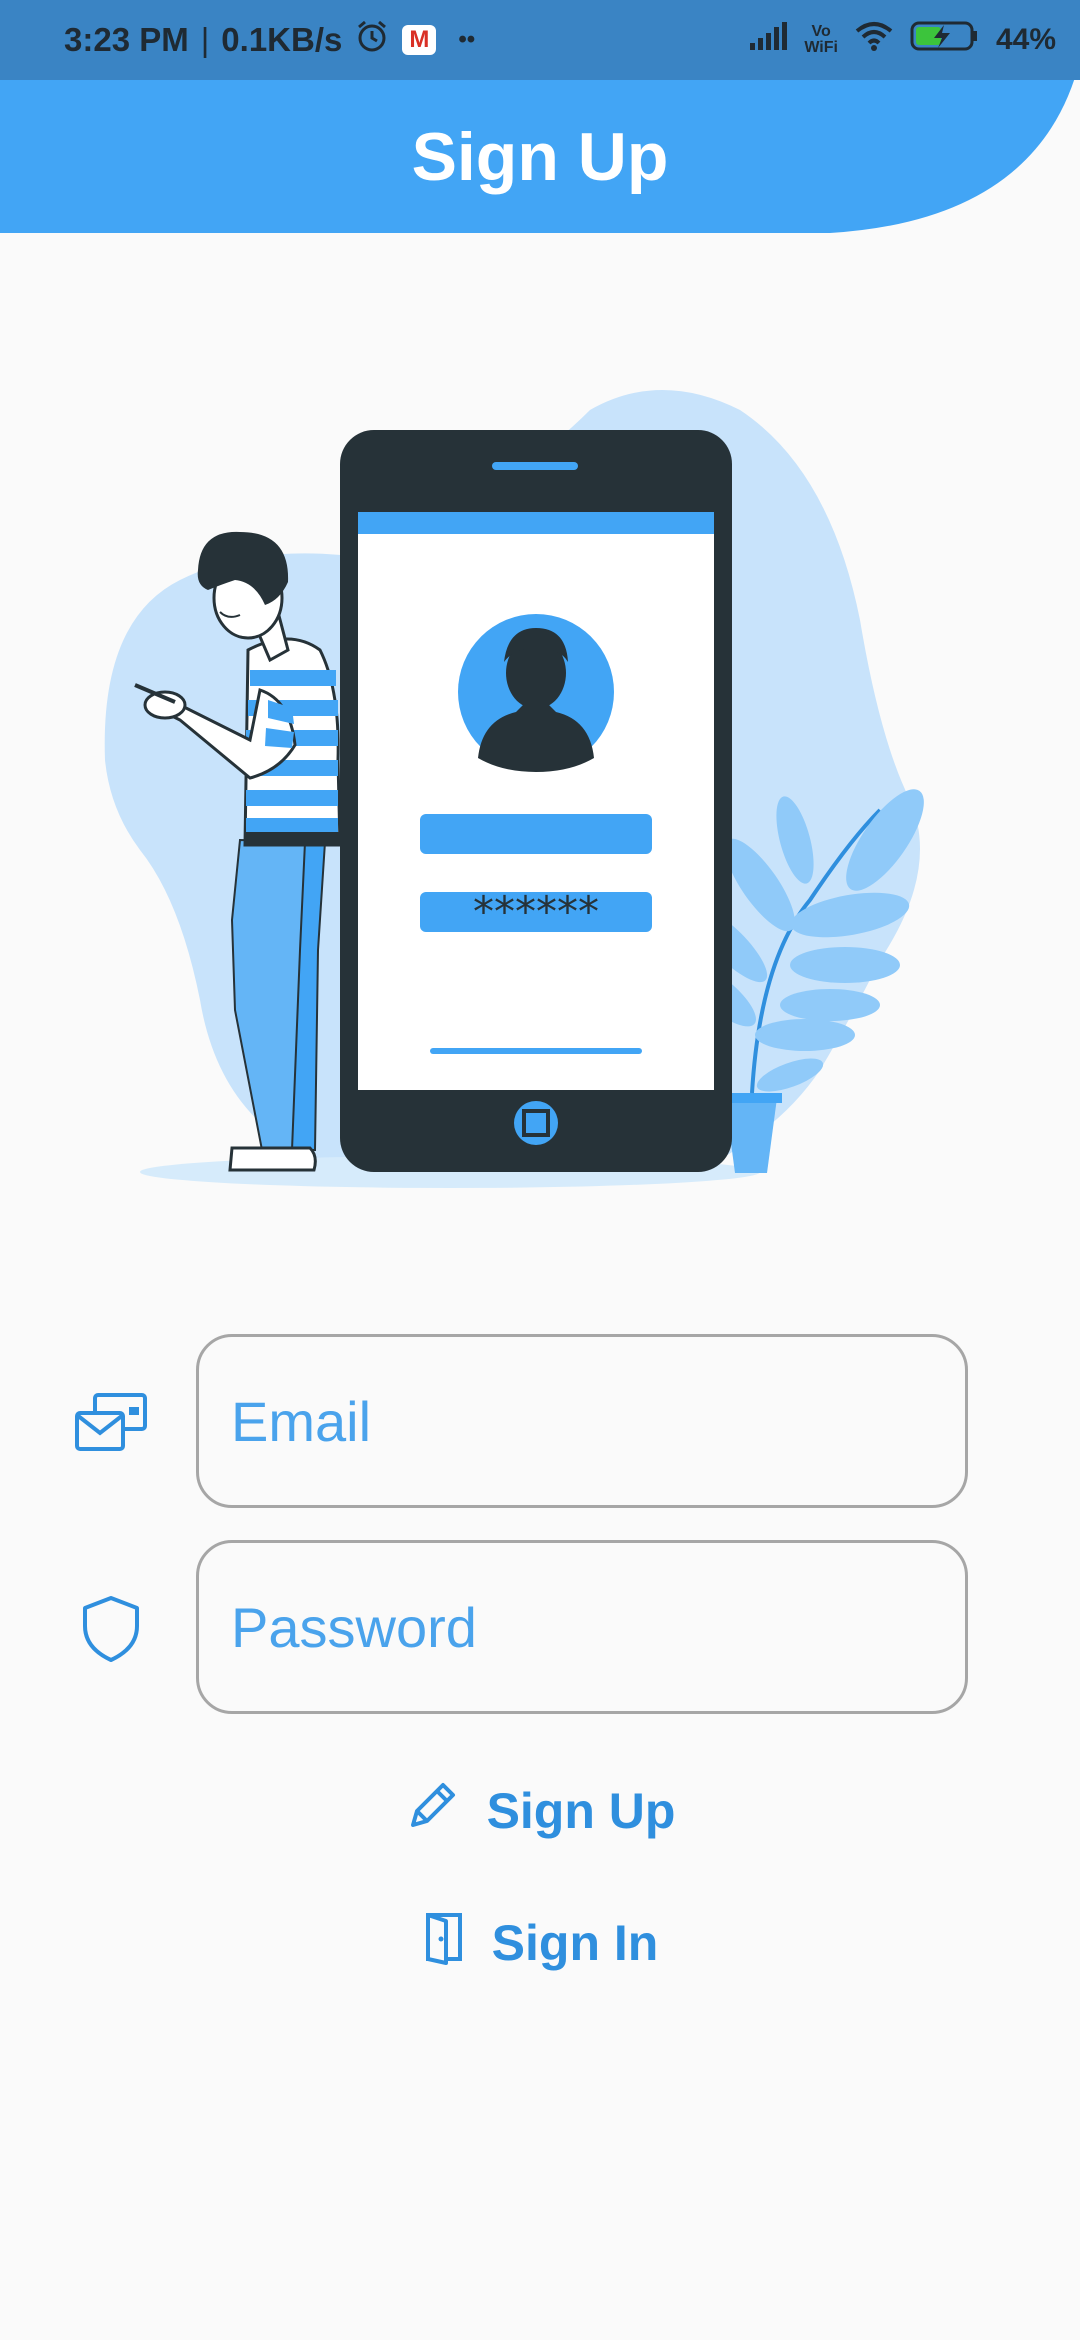 This screenshot has height=2340, width=1080. What do you see at coordinates (111, 1629) in the screenshot?
I see `shield-icon` at bounding box center [111, 1629].